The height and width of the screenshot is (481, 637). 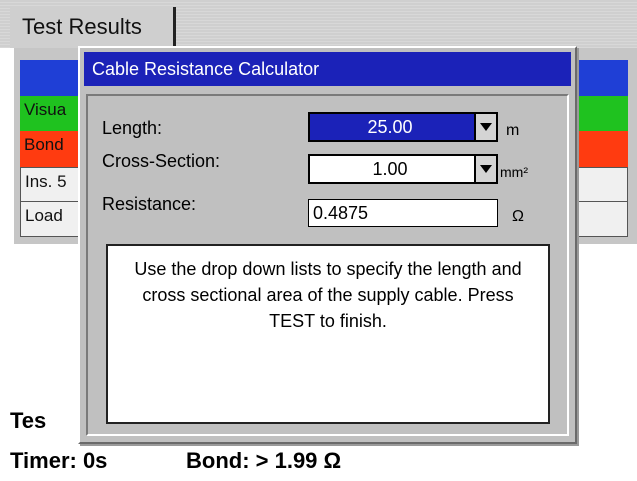 What do you see at coordinates (264, 460) in the screenshot?
I see `bond-status: Bond: > 1.99 Ω` at bounding box center [264, 460].